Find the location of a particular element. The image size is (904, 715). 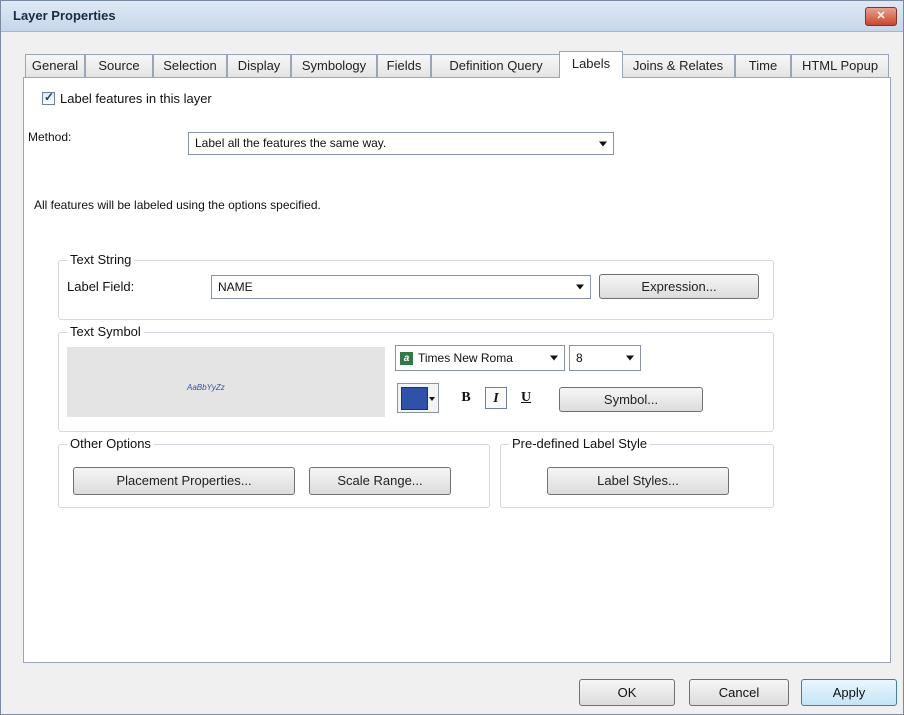

checkmark-icon: ✓ is located at coordinates (49, 97).